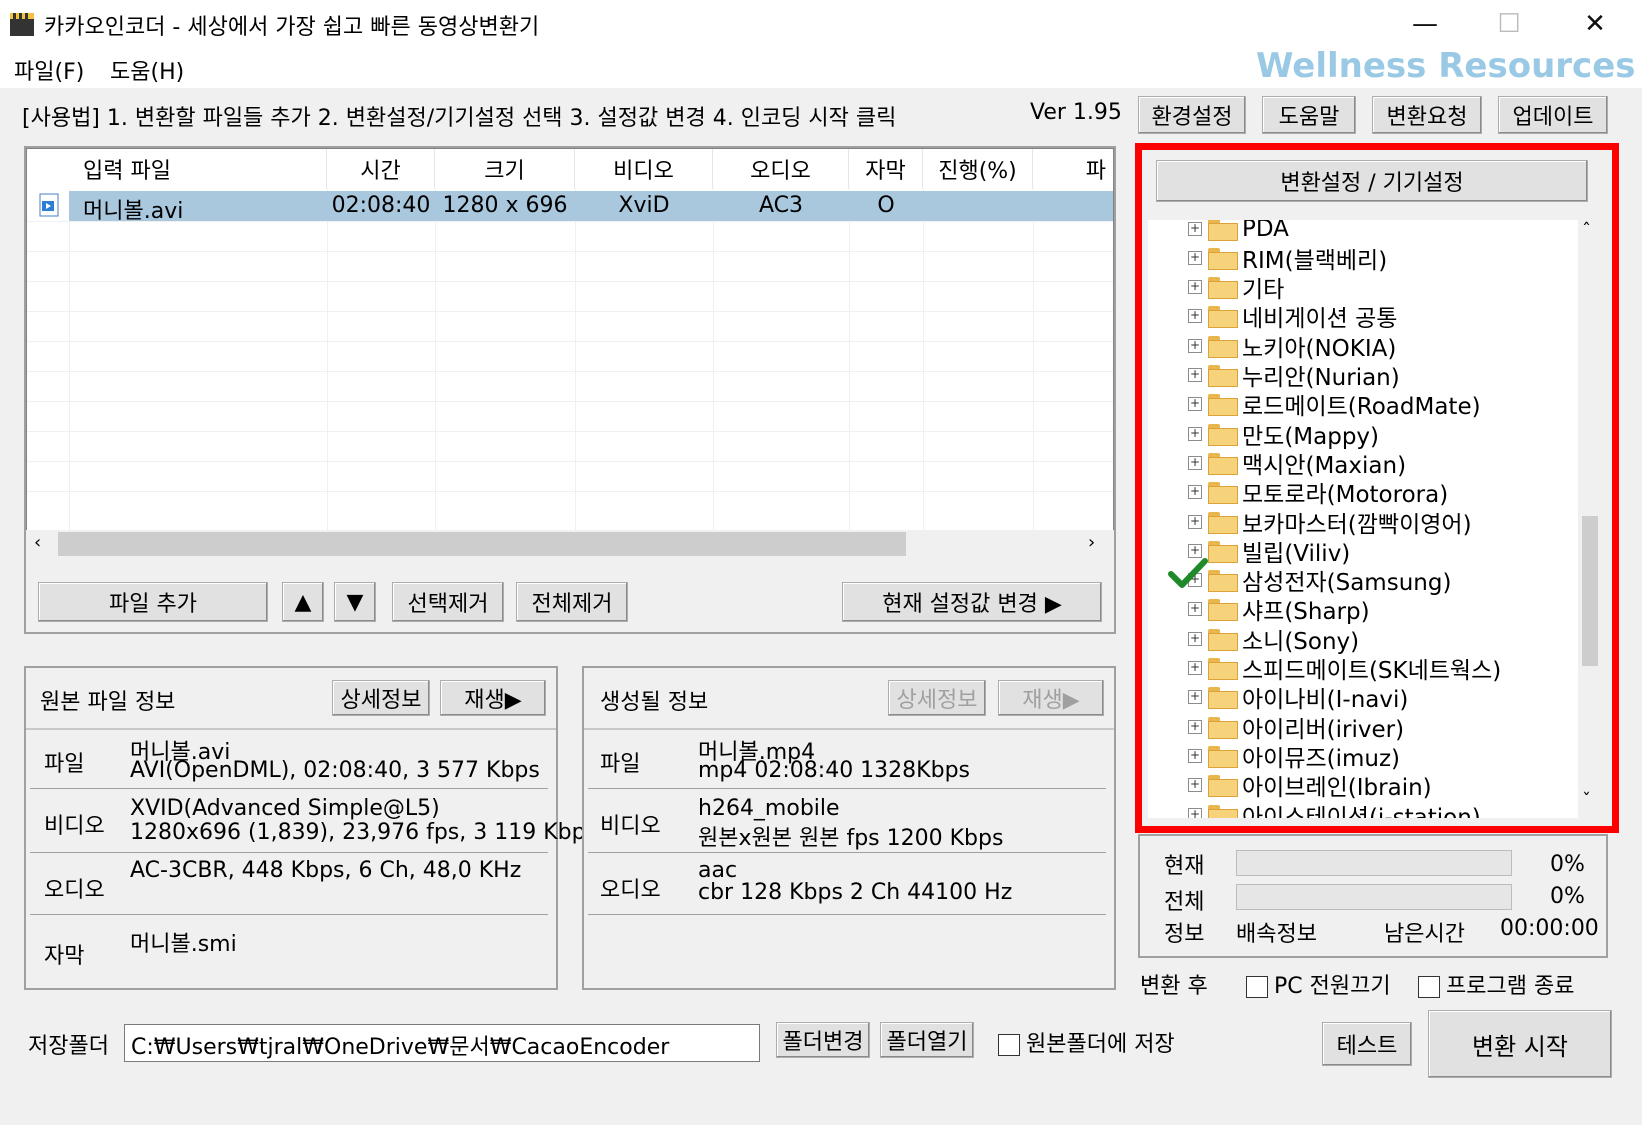 This screenshot has width=1642, height=1125. I want to click on horizontal-scrollbar: ‹ ›, so click(570, 544).